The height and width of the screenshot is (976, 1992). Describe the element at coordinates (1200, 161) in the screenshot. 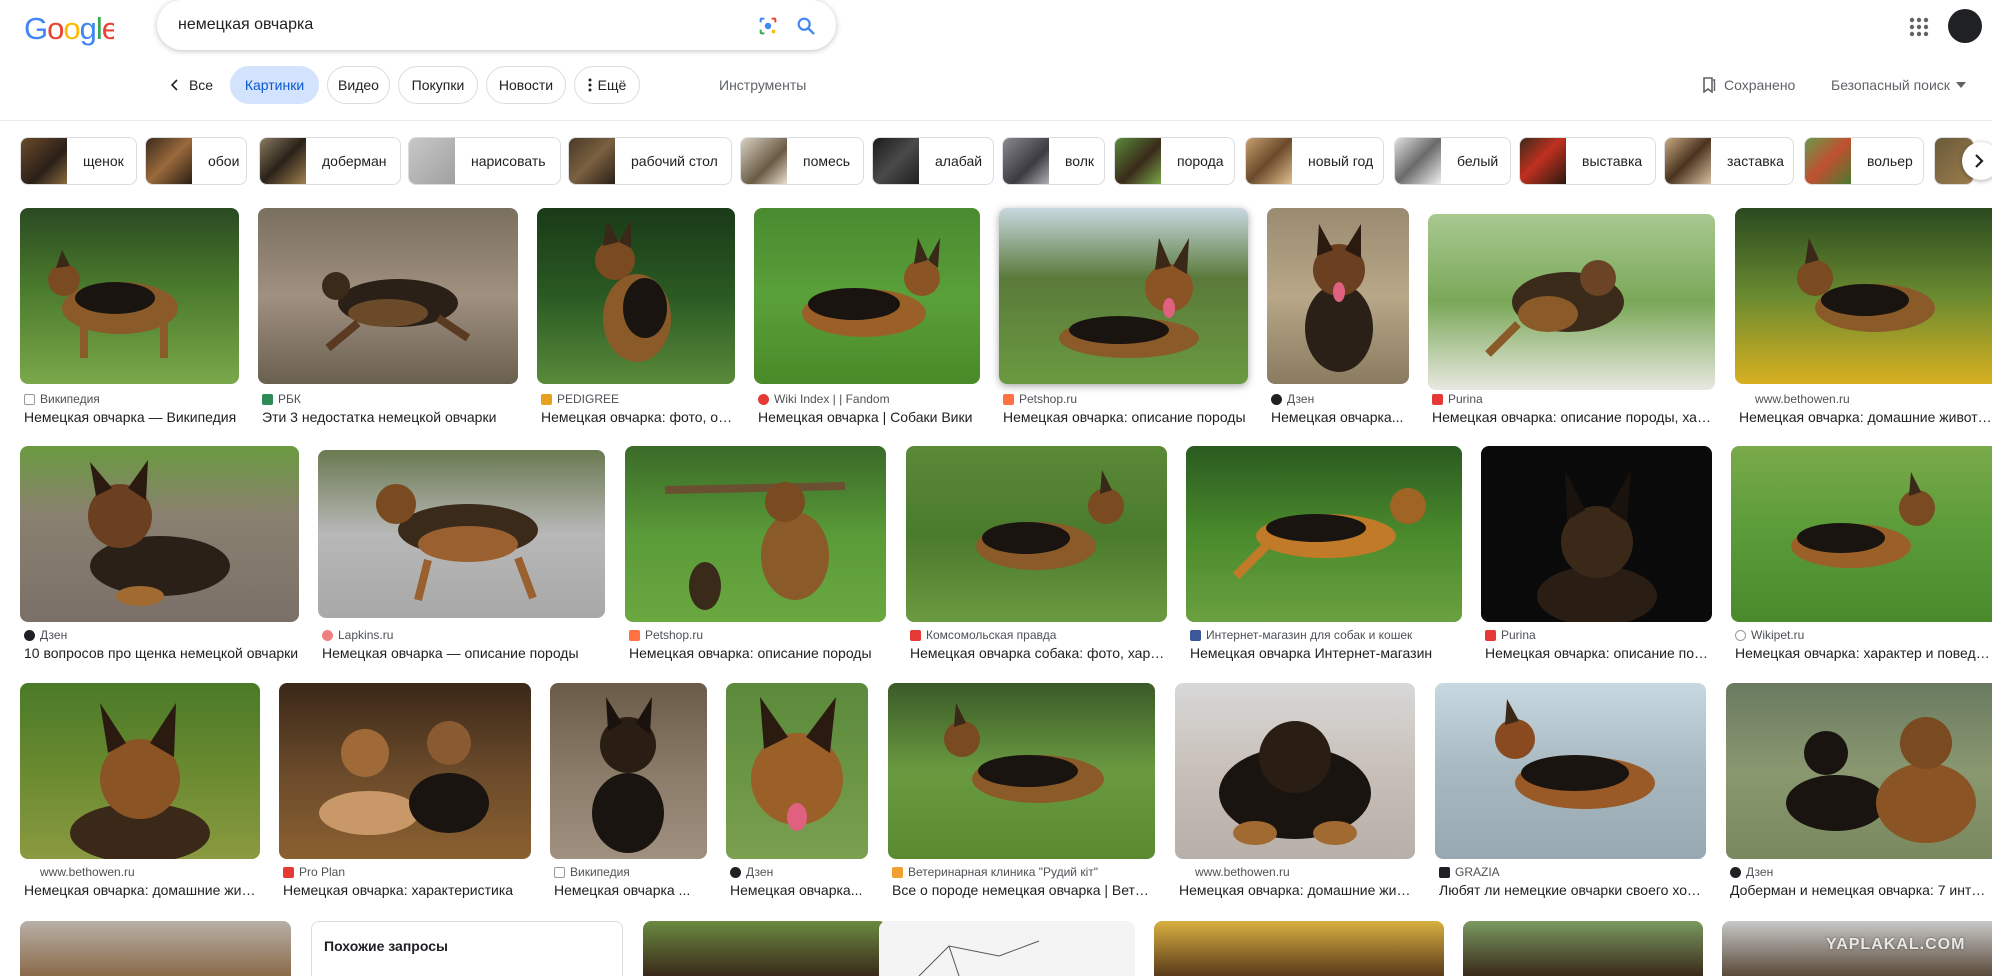

I see `chip-label: порода` at that location.